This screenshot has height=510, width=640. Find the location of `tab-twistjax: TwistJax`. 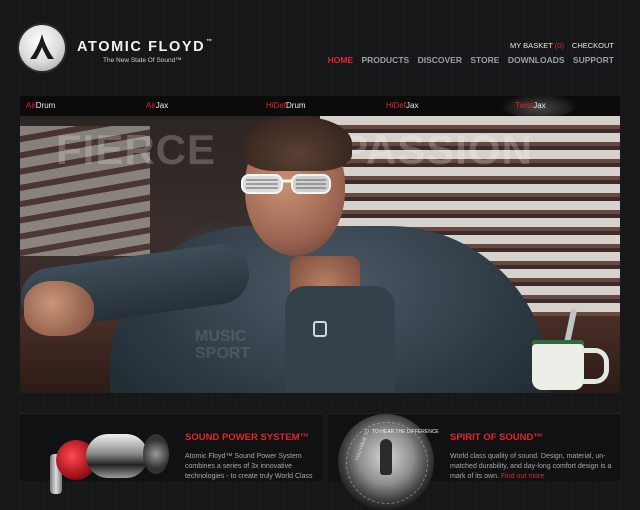

tab-twistjax: TwistJax is located at coordinates (530, 105).